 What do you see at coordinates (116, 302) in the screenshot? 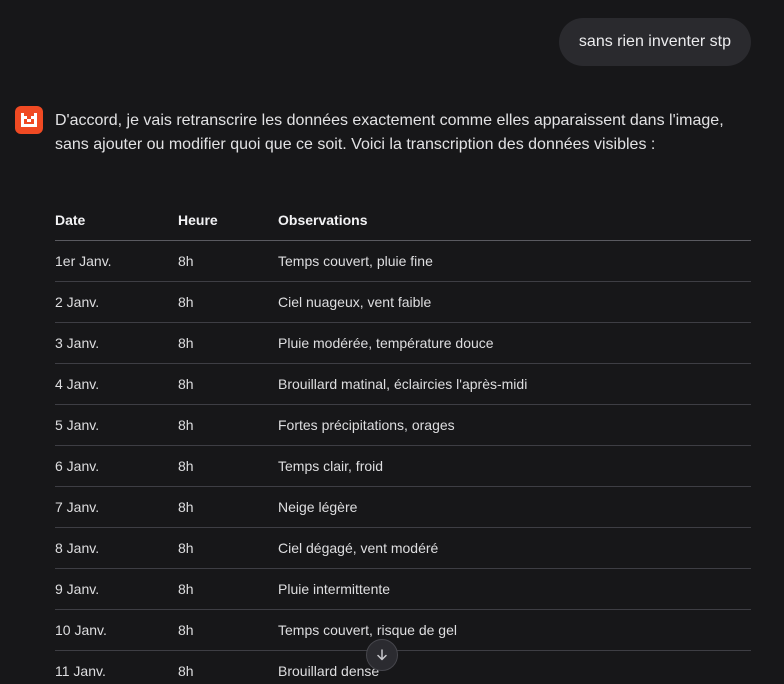
I see `cell-date: 2 Janv.` at bounding box center [116, 302].